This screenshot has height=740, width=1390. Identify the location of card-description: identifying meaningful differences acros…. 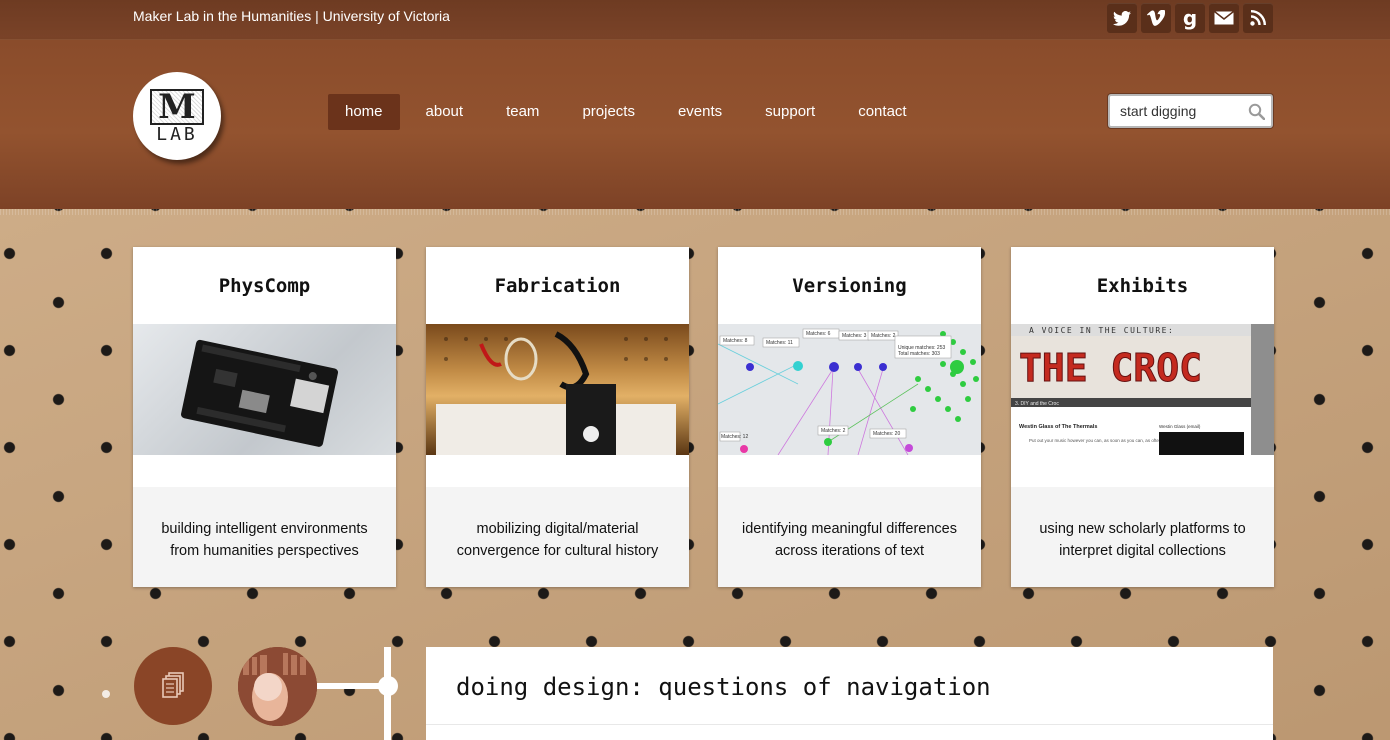
(849, 540).